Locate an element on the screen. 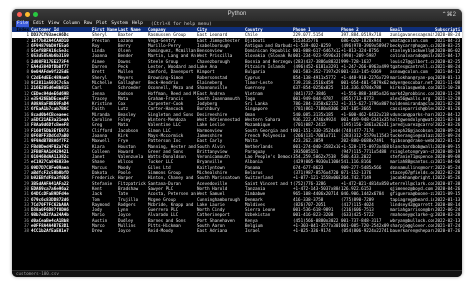  menu-help-hint: (Ctrl+X for help menu) is located at coordinates (181, 24).